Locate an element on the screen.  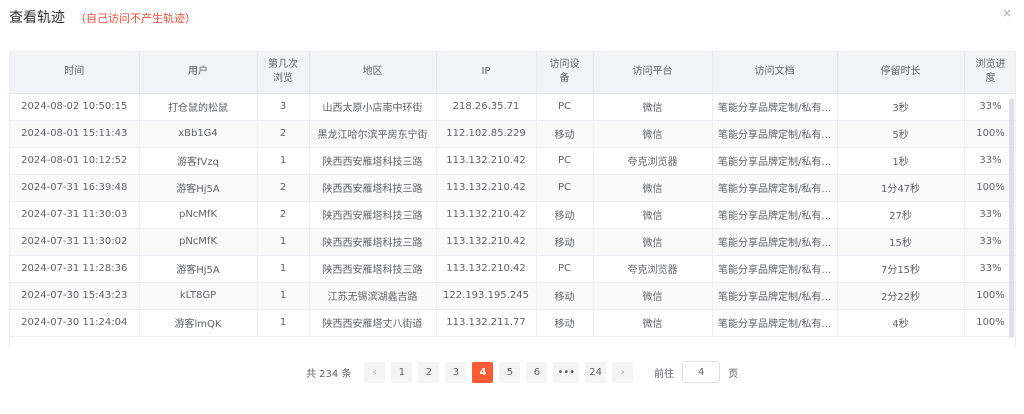
page-3-button: 3 is located at coordinates (456, 372).